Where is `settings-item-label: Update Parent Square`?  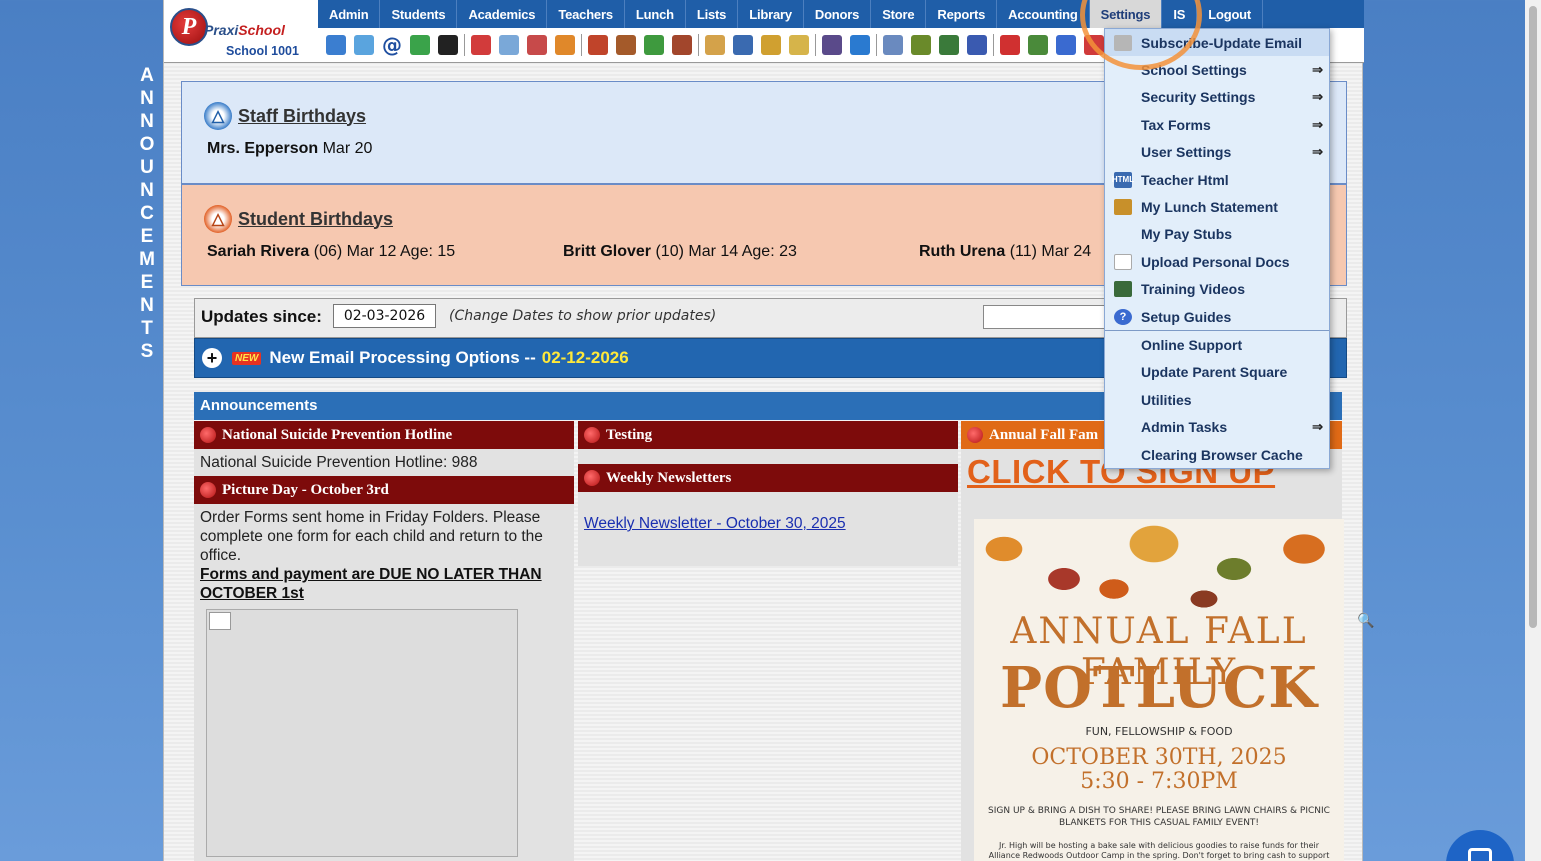
settings-item-label: Update Parent Square is located at coordinates (1214, 372).